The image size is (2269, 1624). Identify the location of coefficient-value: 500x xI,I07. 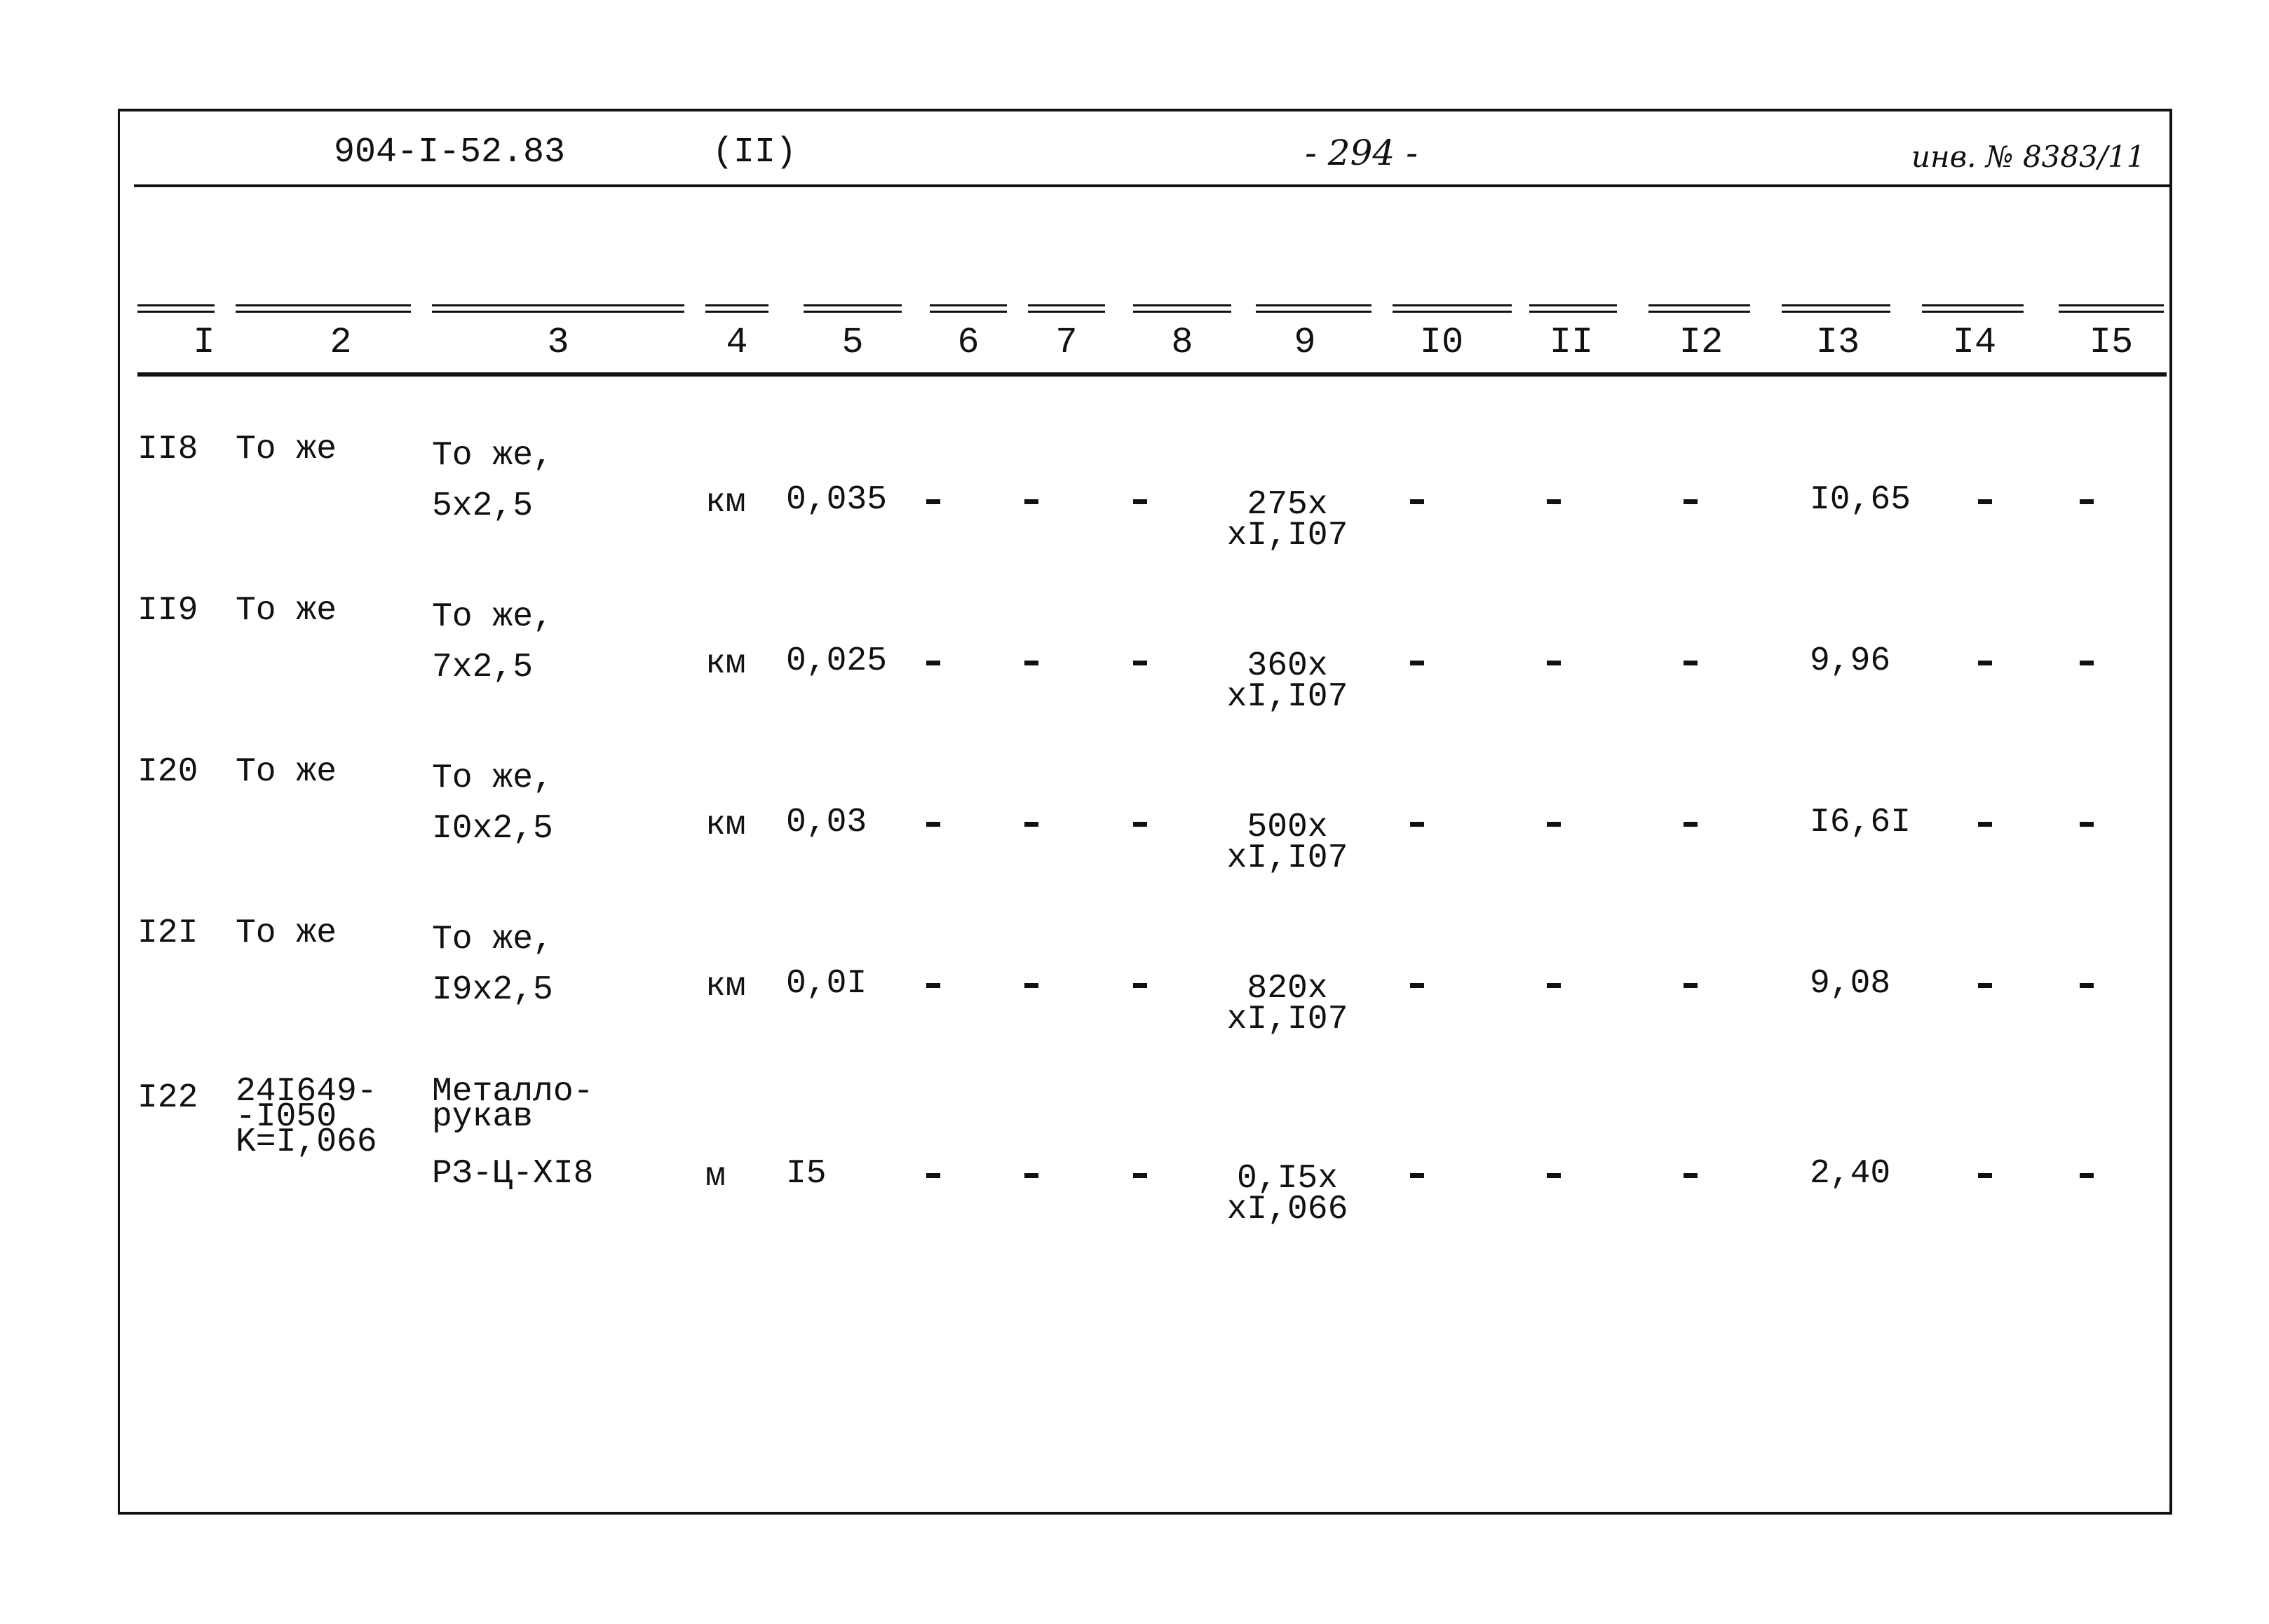
(1287, 844).